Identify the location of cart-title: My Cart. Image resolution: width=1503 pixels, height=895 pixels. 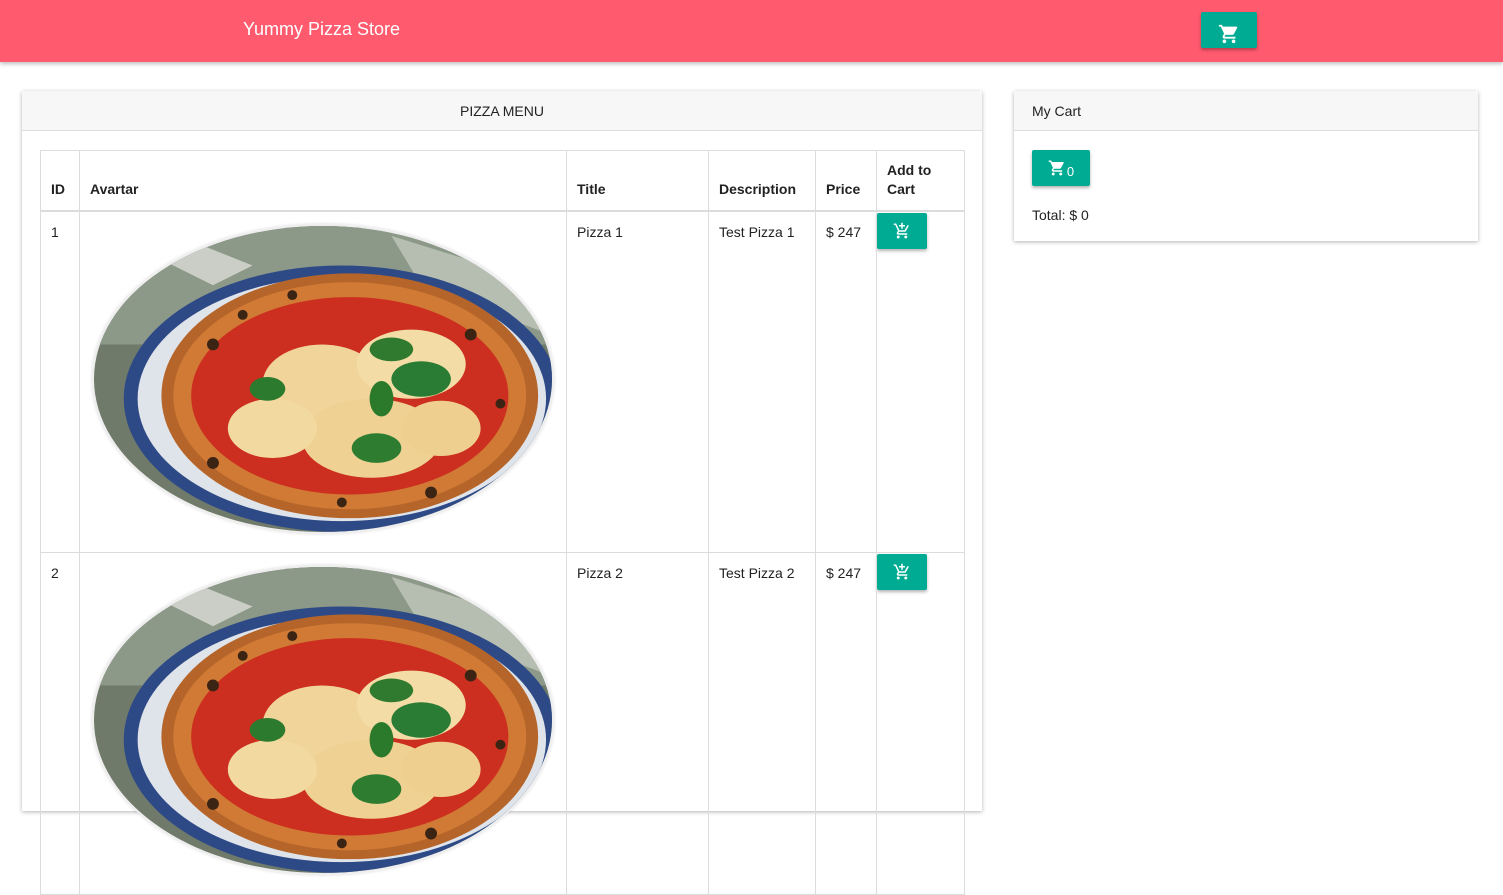
(1056, 110).